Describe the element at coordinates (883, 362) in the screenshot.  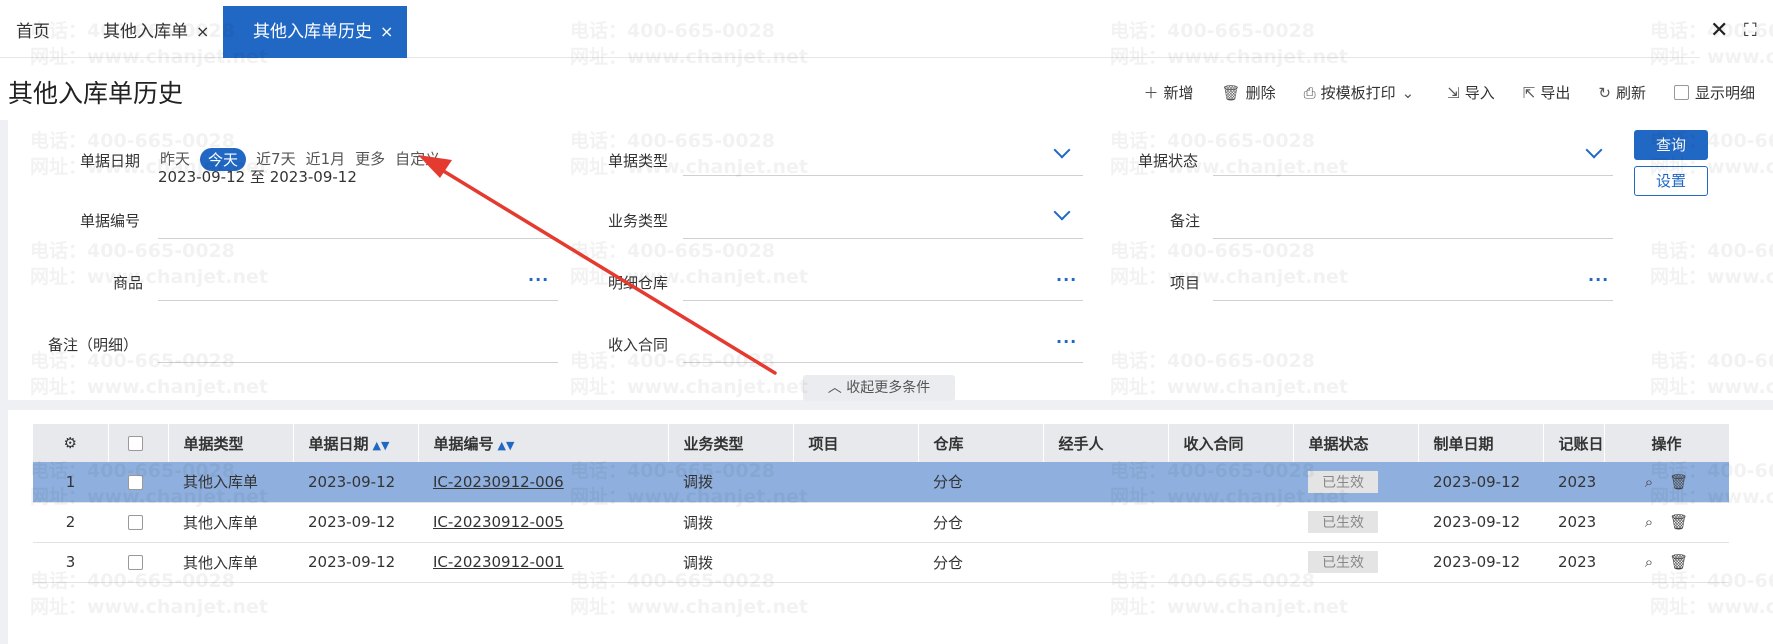
I see `income-contract-input` at that location.